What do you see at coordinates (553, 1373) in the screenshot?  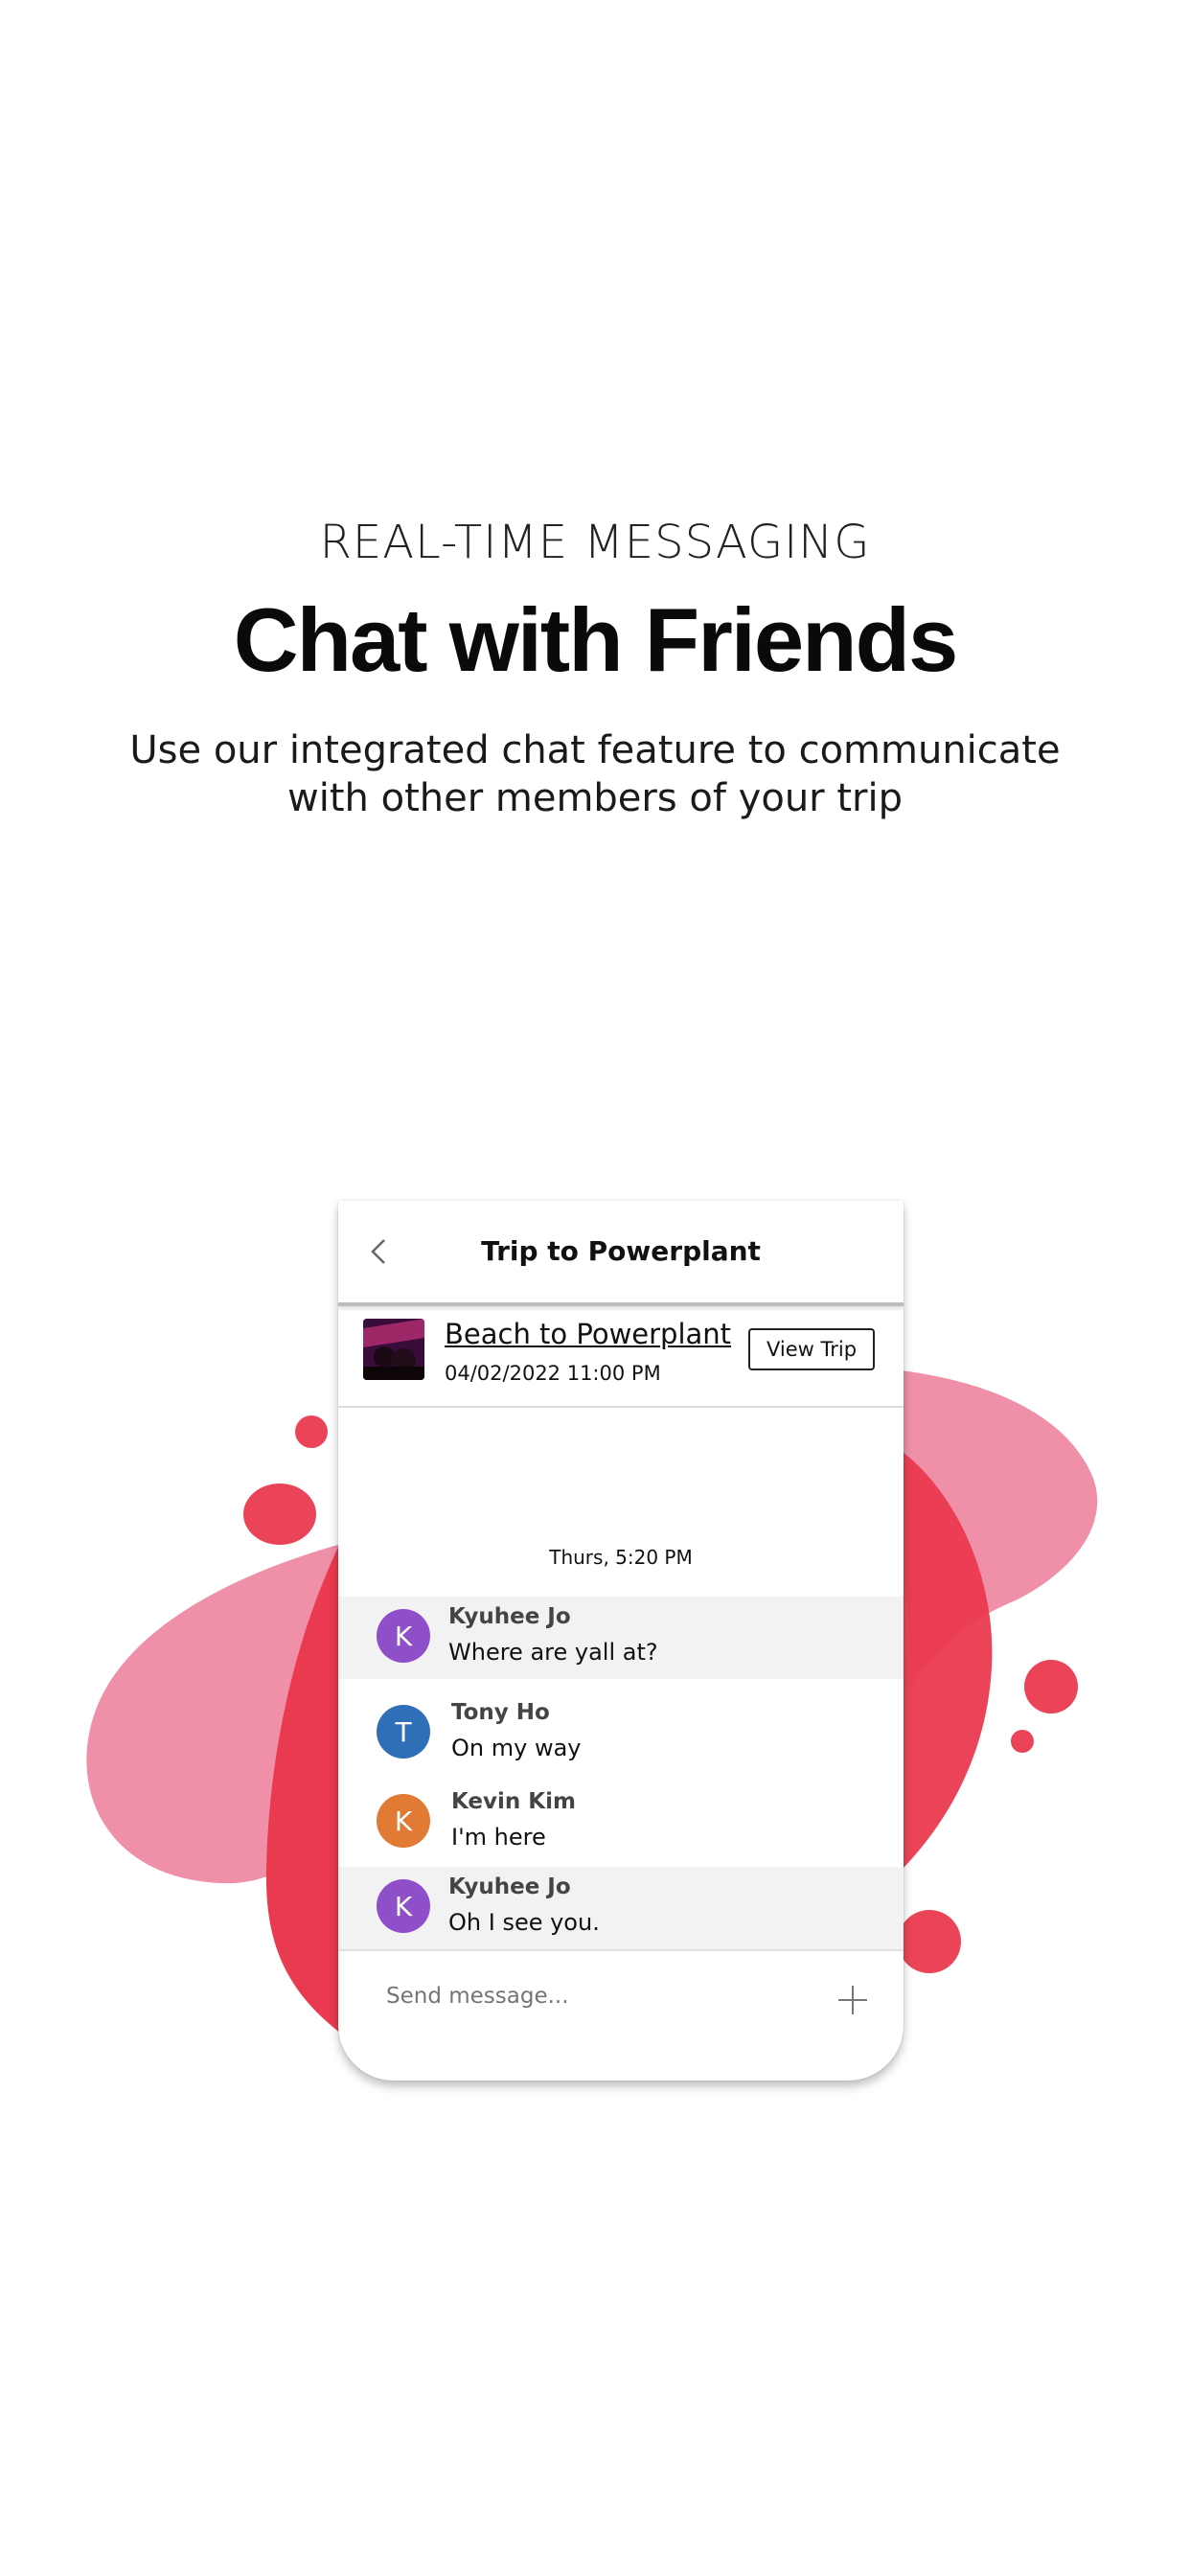 I see `trip-datetime: 04/02/2022 11:00 PM` at bounding box center [553, 1373].